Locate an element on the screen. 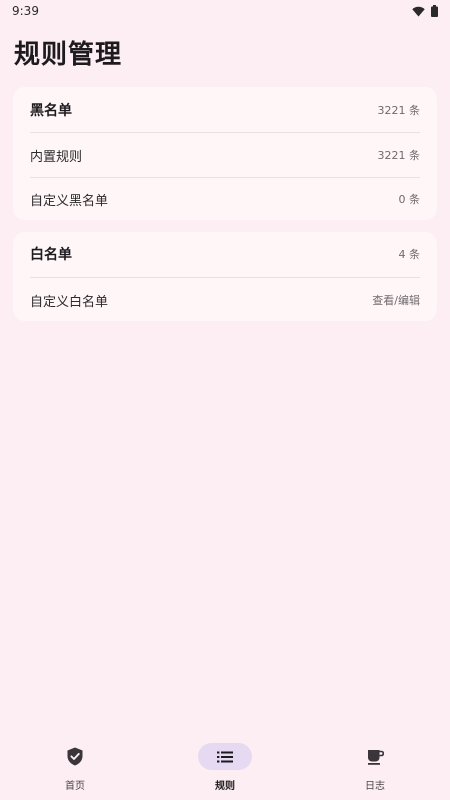 Image resolution: width=450 pixels, height=800 pixels. status-time: 9:39 is located at coordinates (25, 11).